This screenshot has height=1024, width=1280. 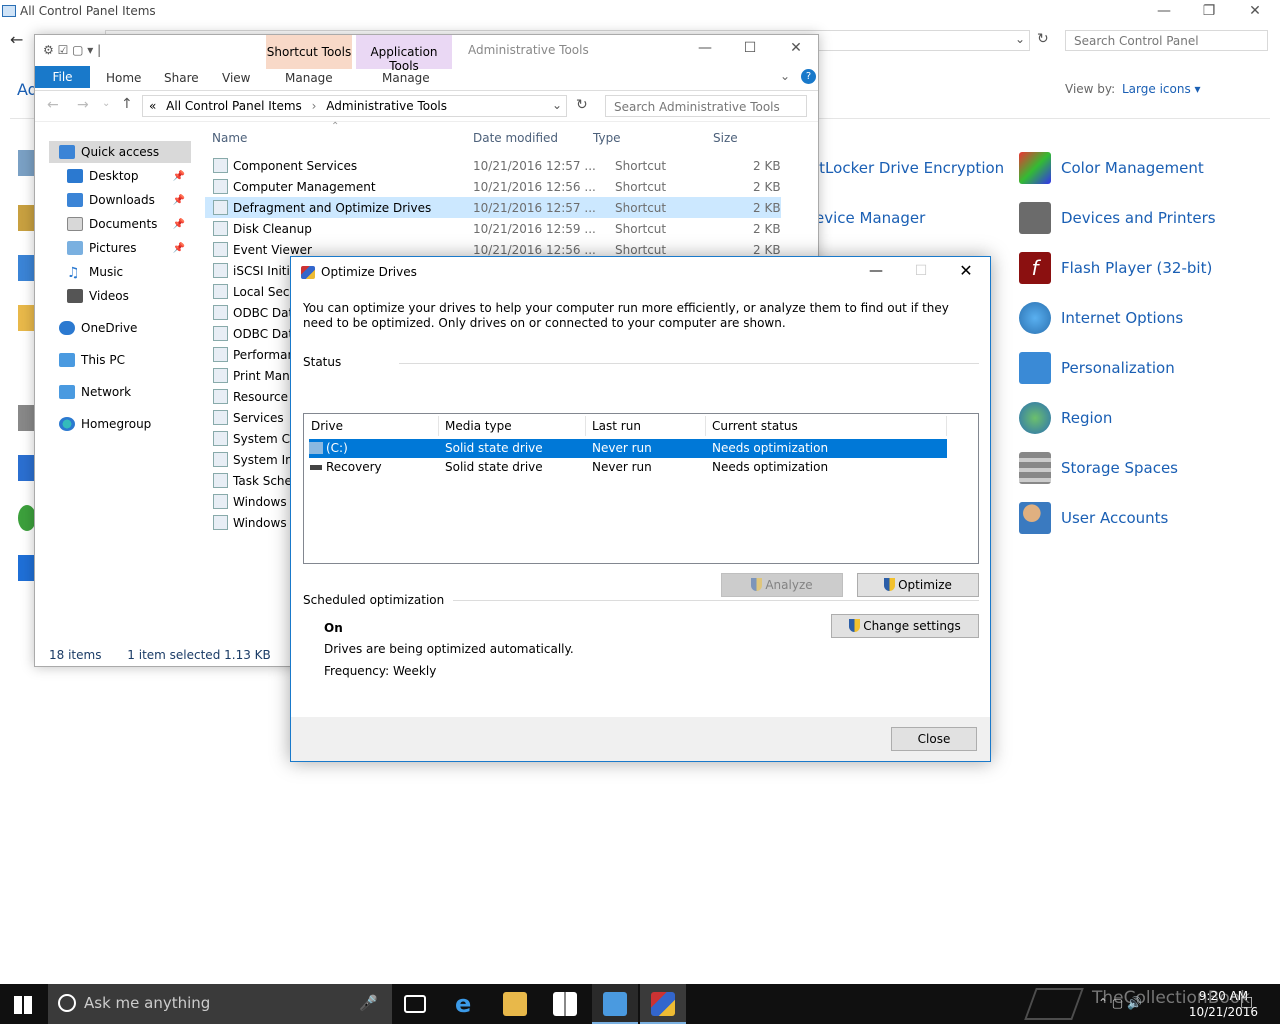 What do you see at coordinates (386, 106) in the screenshot?
I see `breadcrumb-item: Administrative Tools` at bounding box center [386, 106].